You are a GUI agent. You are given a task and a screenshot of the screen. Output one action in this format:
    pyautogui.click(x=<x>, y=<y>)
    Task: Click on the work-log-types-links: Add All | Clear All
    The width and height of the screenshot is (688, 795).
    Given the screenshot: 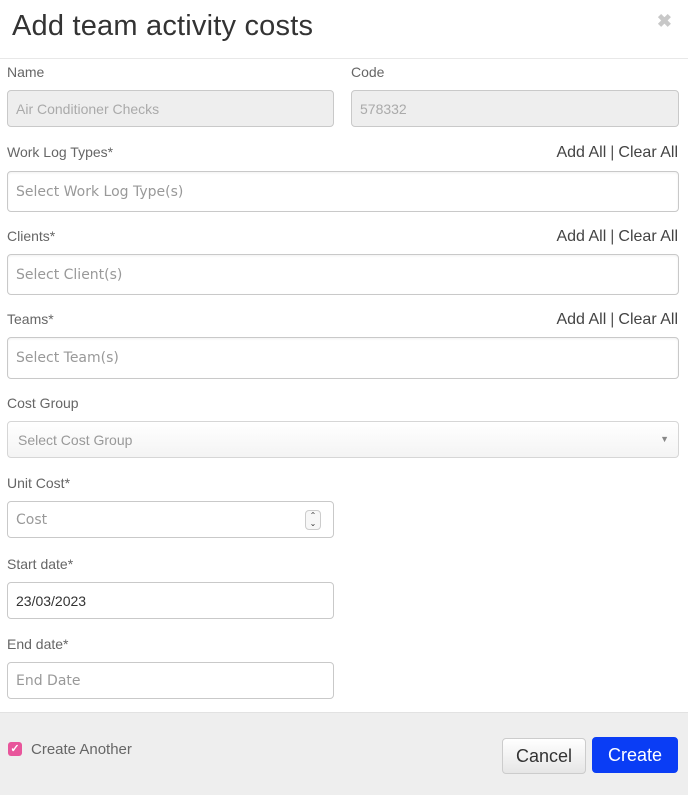 What is the action you would take?
    pyautogui.click(x=617, y=153)
    